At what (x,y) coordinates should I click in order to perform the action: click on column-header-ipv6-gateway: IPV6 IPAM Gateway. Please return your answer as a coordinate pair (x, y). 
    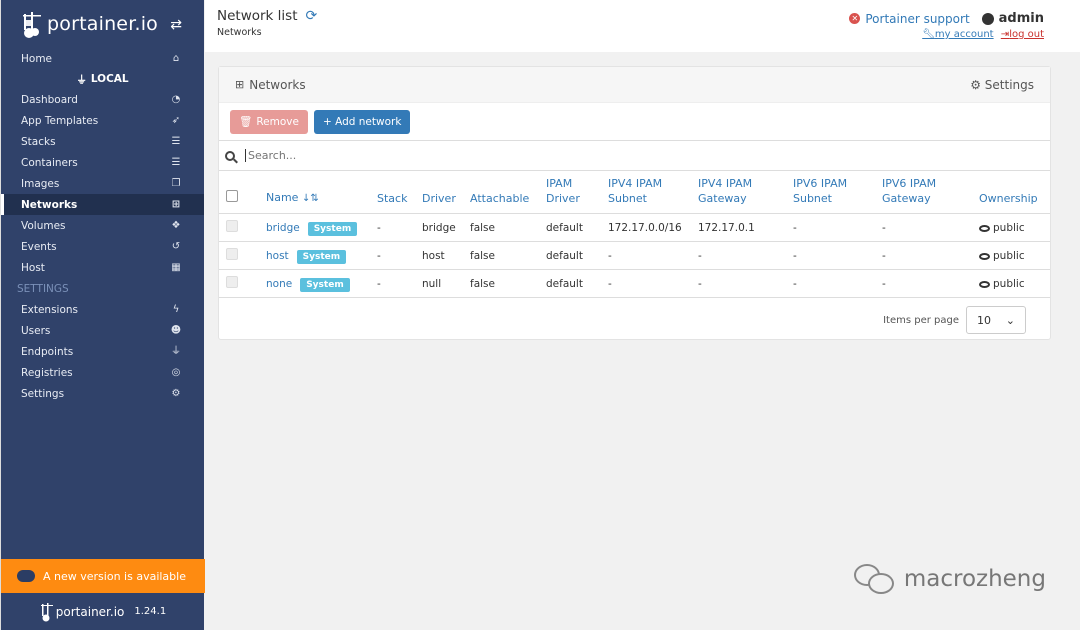
    Looking at the image, I should click on (923, 192).